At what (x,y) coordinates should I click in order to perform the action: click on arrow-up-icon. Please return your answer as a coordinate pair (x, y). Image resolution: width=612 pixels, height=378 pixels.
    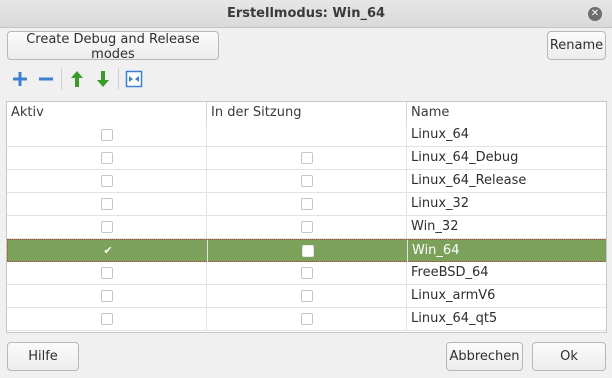
    Looking at the image, I should click on (77, 79).